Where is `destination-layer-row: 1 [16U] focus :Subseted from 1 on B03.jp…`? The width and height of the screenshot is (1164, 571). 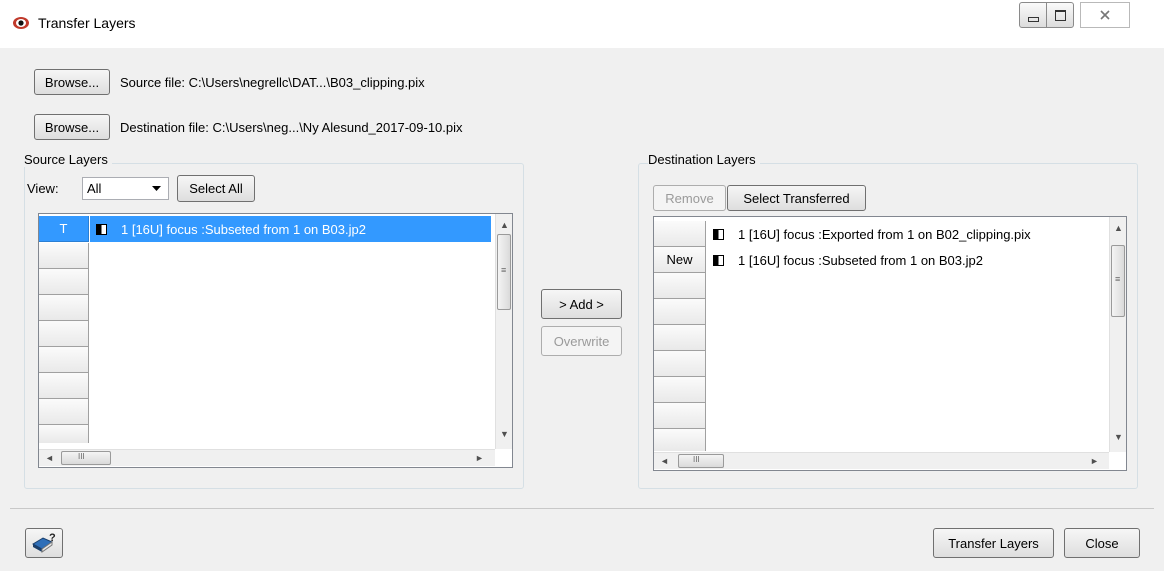
destination-layer-row: 1 [16U] focus :Subseted from 1 on B03.jp… is located at coordinates (906, 260).